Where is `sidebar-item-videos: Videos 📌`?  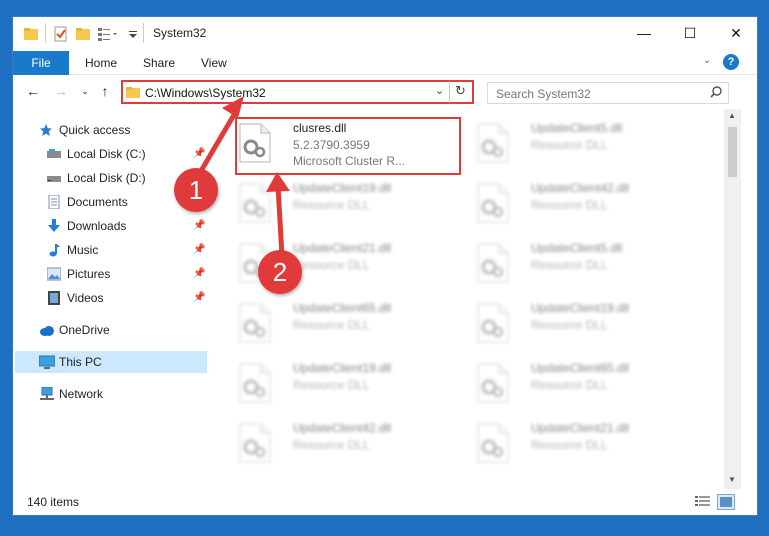
sidebar-item-videos: Videos 📌 is located at coordinates (111, 298).